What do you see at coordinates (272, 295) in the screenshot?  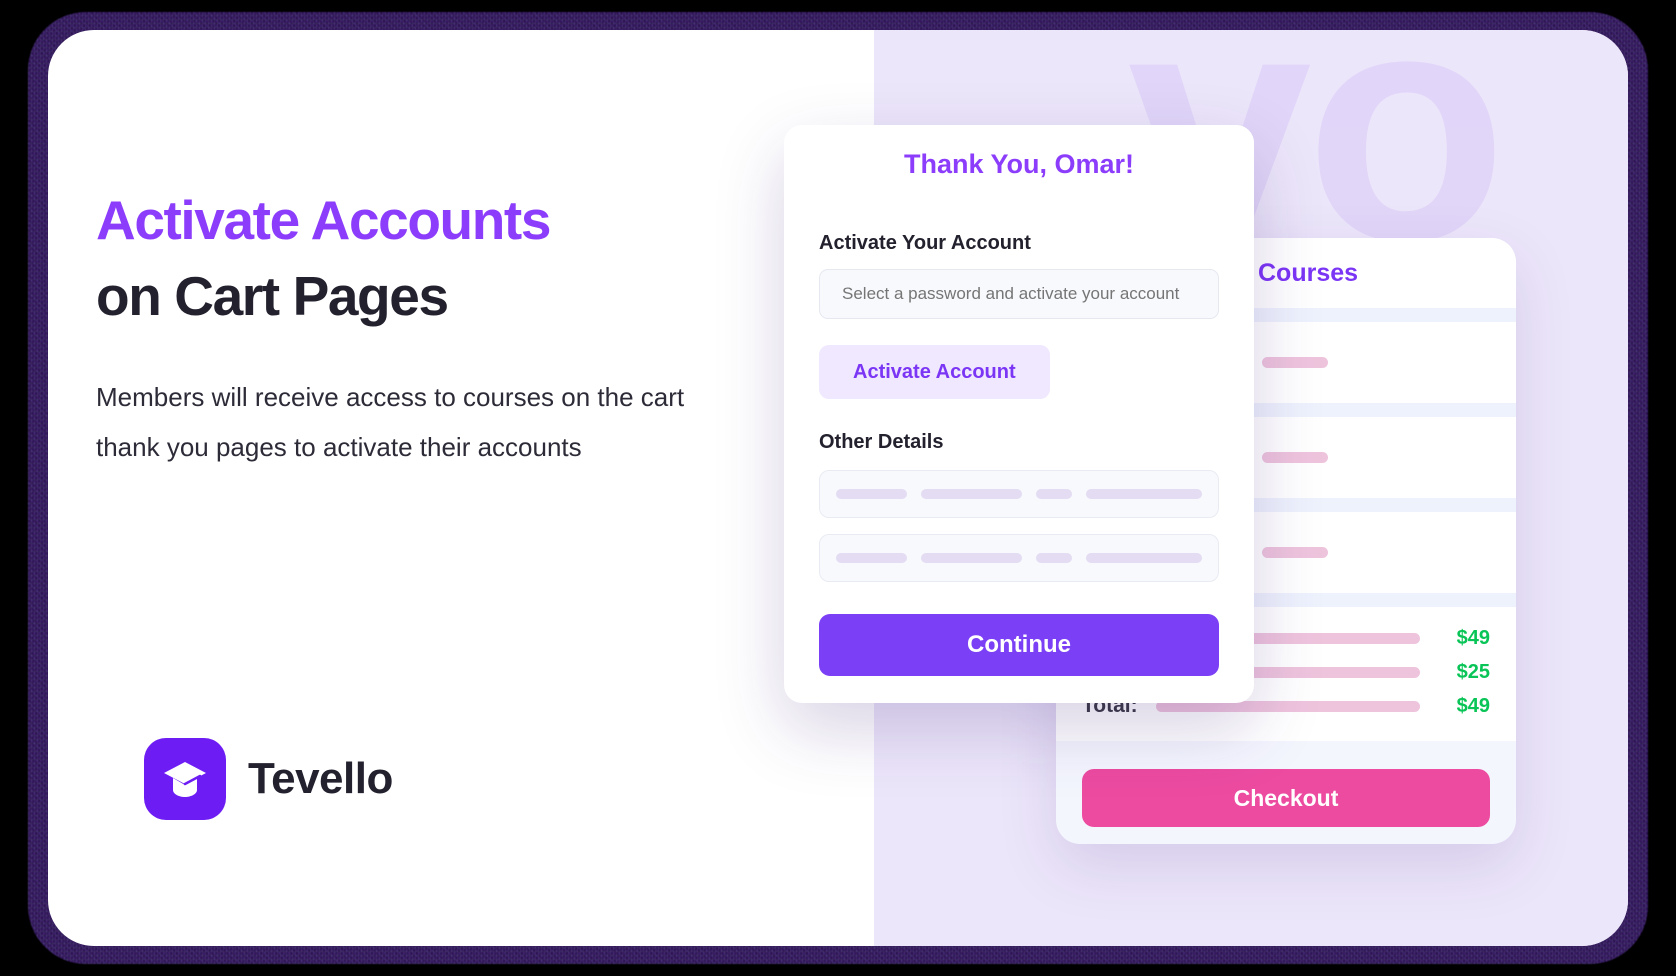 I see `page-title-line2: on Cart Pages` at bounding box center [272, 295].